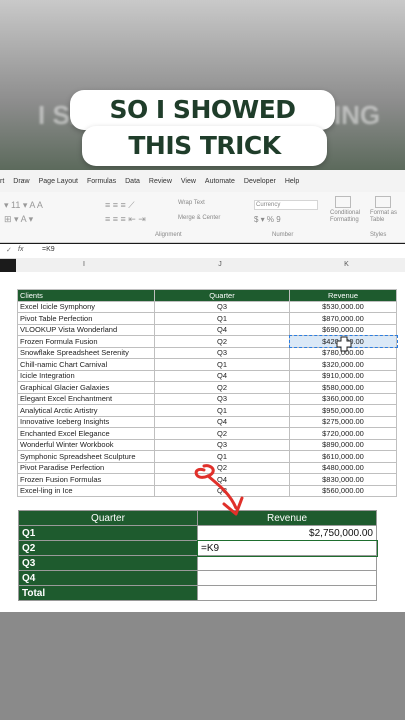 Image resolution: width=405 pixels, height=720 pixels. Describe the element at coordinates (343, 387) in the screenshot. I see `cell-revenue: $580,000.00` at that location.